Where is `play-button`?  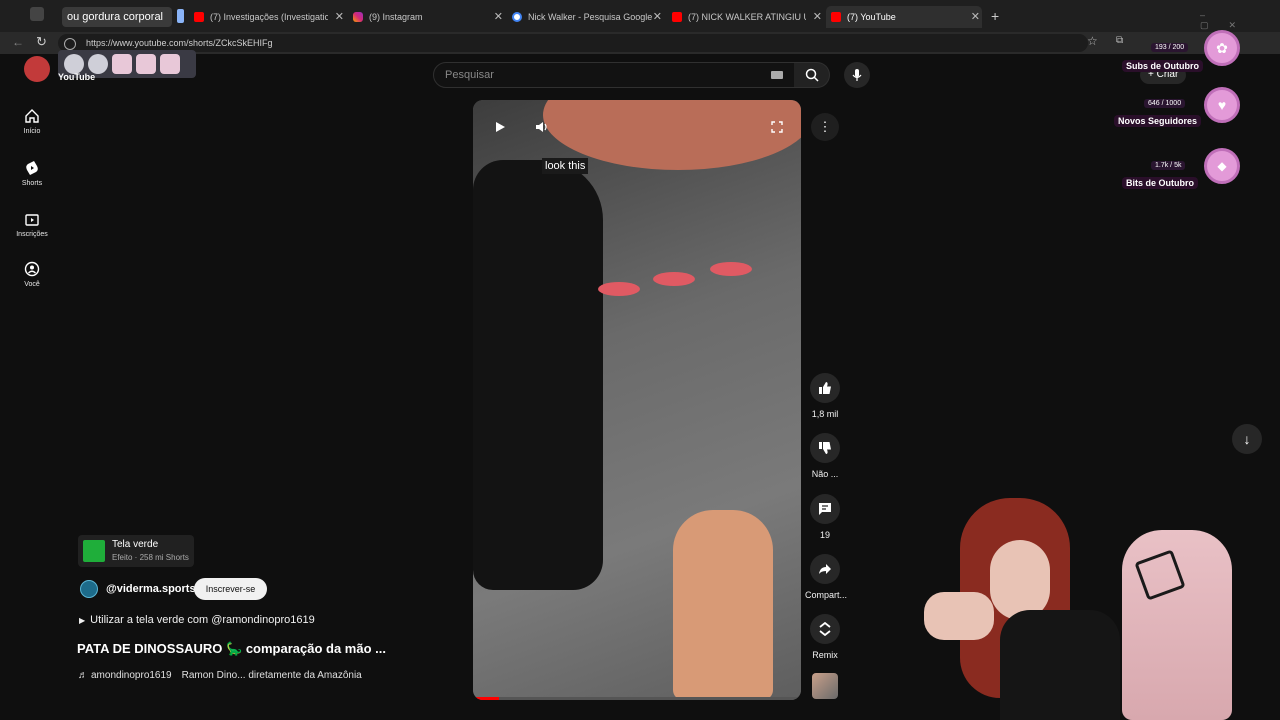 play-button is located at coordinates (500, 127).